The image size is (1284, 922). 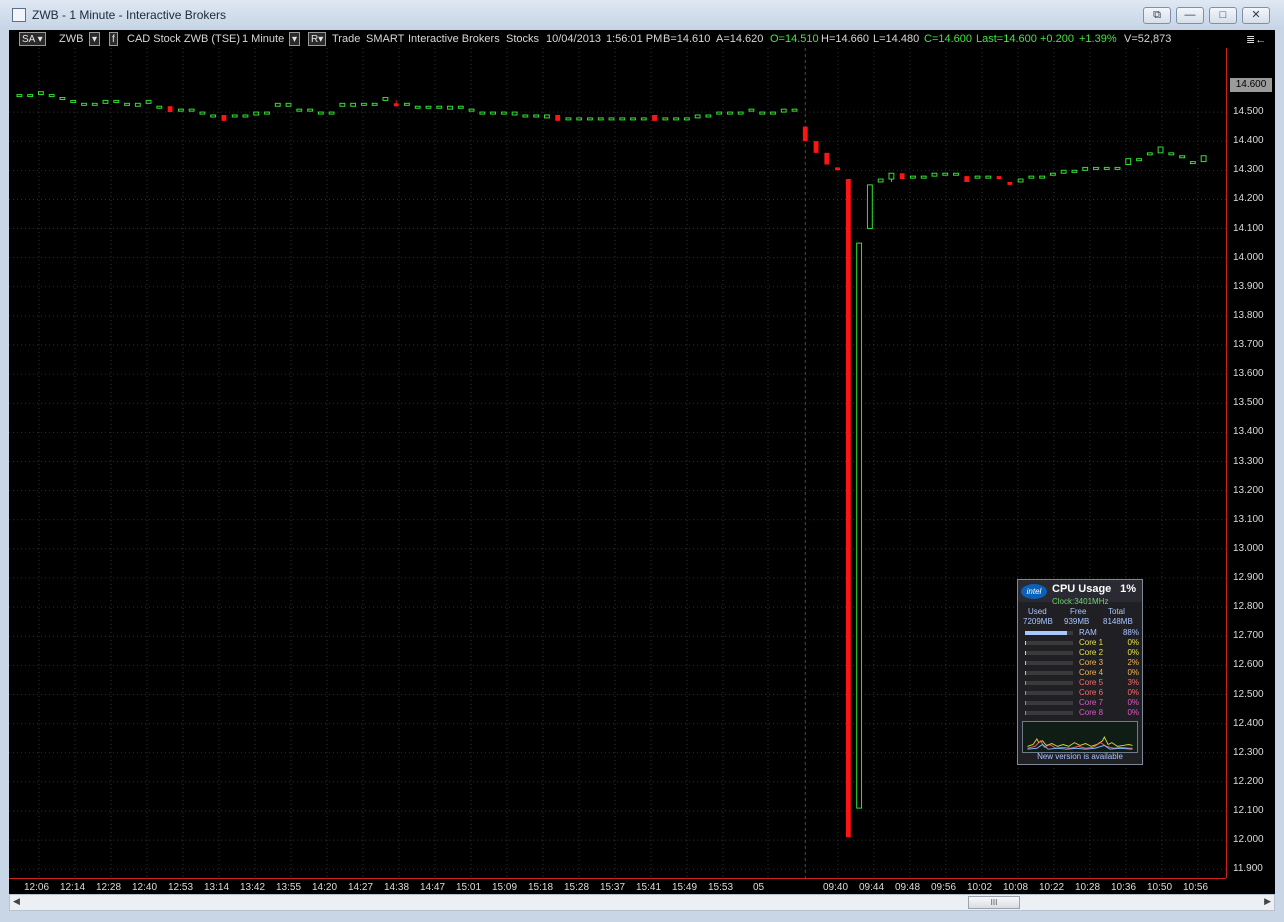 What do you see at coordinates (1080, 737) in the screenshot?
I see `cpu-history-graph` at bounding box center [1080, 737].